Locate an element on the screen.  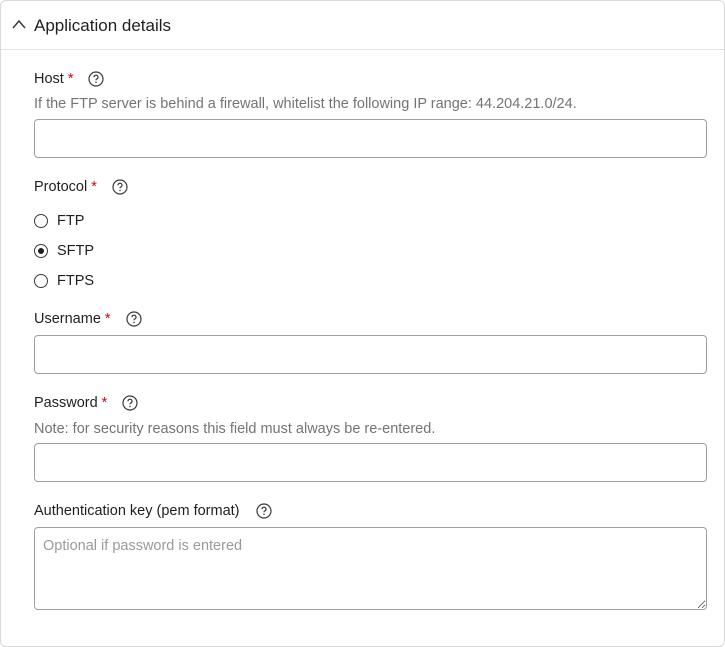
section-header: Application details is located at coordinates (362, 25).